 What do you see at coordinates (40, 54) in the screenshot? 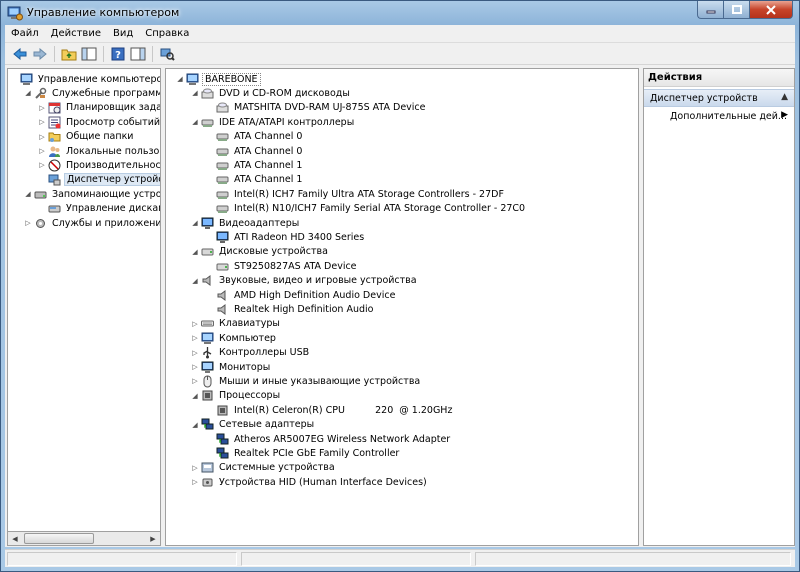
I see `forward-button` at bounding box center [40, 54].